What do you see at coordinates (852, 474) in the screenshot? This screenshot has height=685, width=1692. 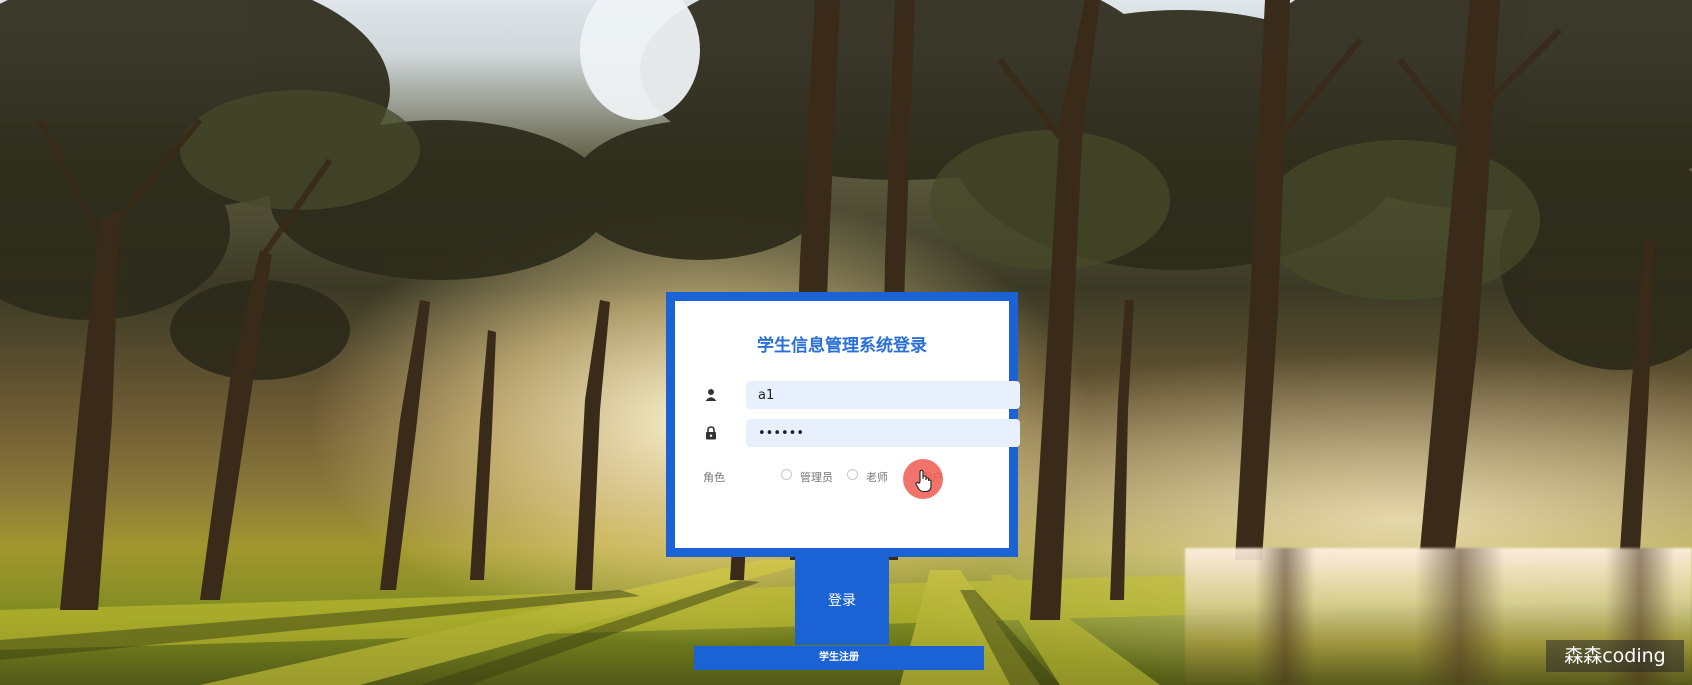 I see `role-radio-teacher` at bounding box center [852, 474].